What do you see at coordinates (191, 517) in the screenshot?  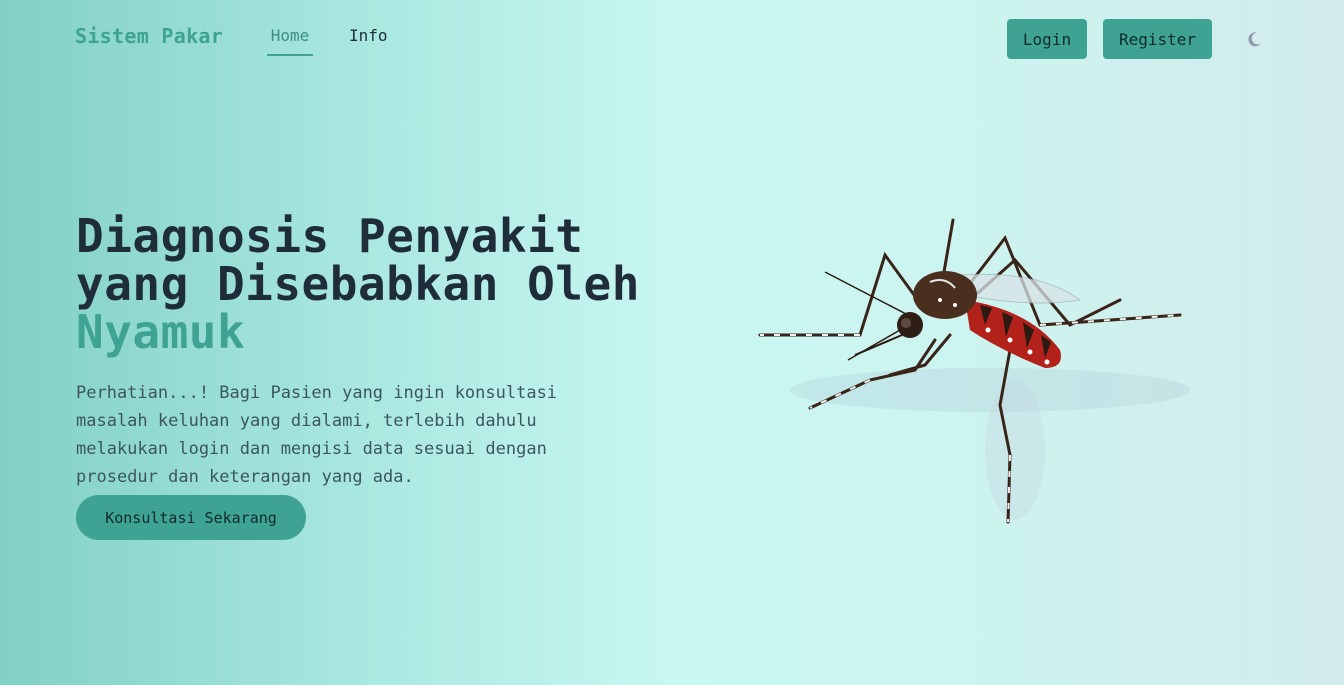 I see `consult-now-button: Konsultasi Sekarang` at bounding box center [191, 517].